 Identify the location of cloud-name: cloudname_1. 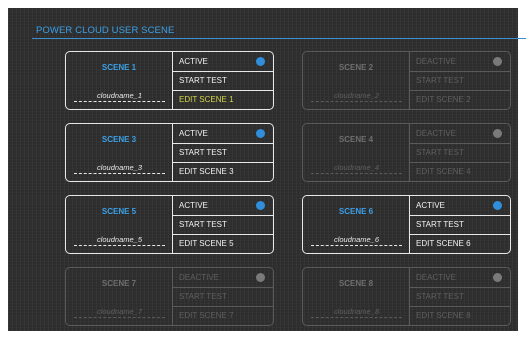
(119, 96).